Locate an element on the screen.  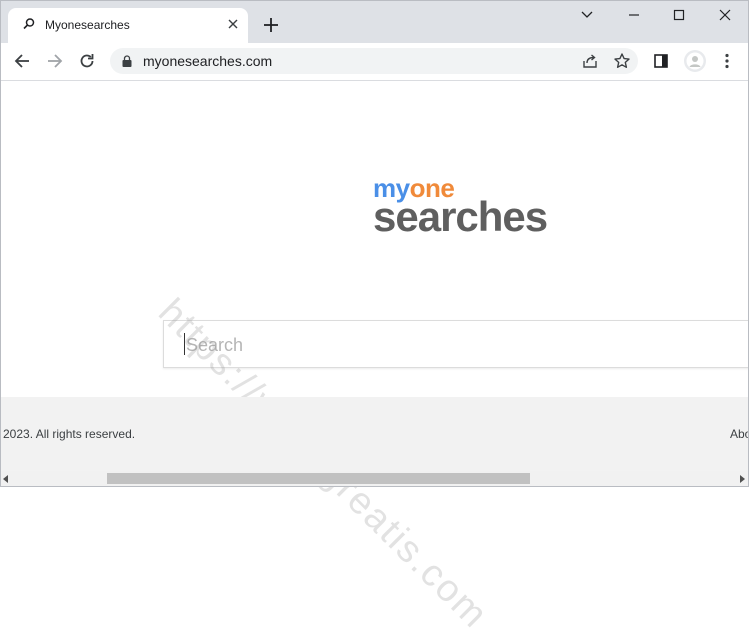
minimize-icon is located at coordinates (634, 15).